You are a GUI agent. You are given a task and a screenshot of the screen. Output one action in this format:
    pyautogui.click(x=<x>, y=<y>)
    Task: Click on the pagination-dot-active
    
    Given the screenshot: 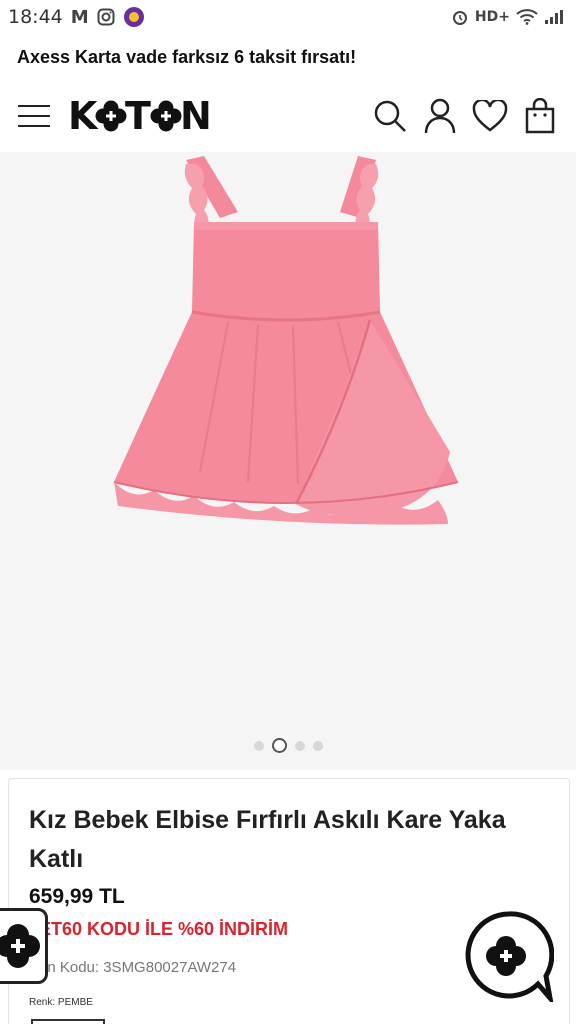 What is the action you would take?
    pyautogui.click(x=279, y=745)
    